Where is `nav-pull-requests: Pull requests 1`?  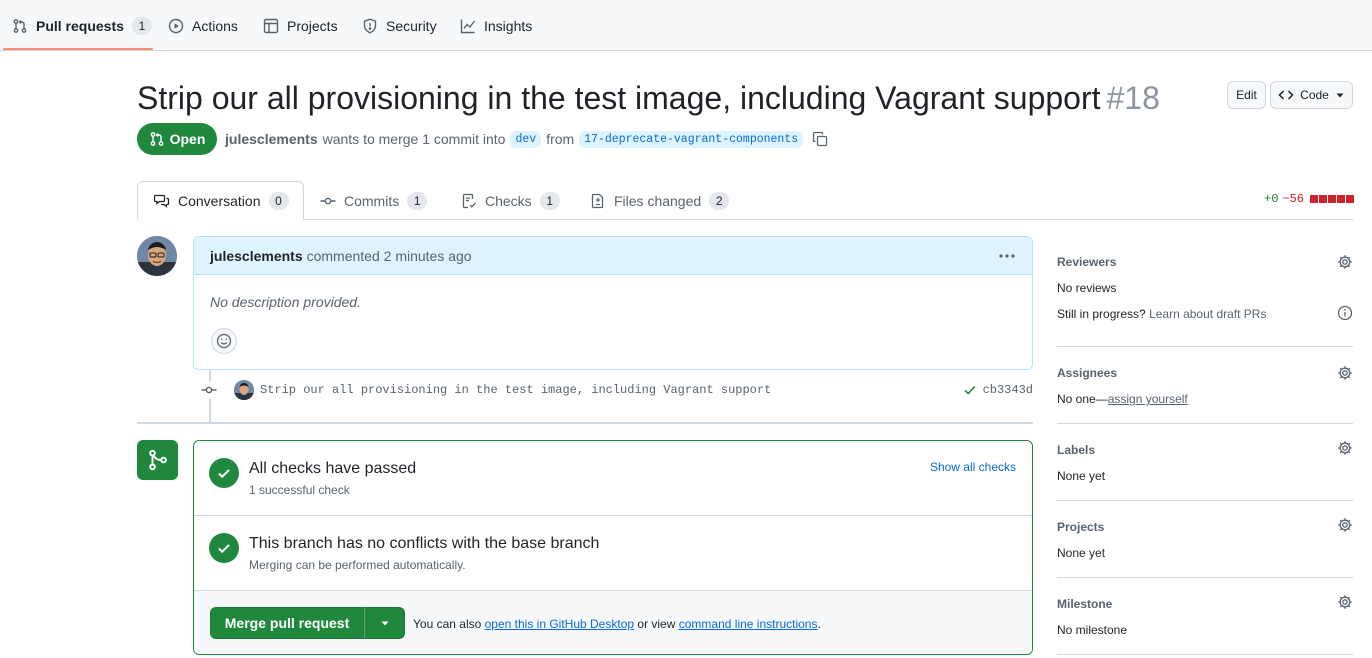
nav-pull-requests: Pull requests 1 is located at coordinates (82, 25).